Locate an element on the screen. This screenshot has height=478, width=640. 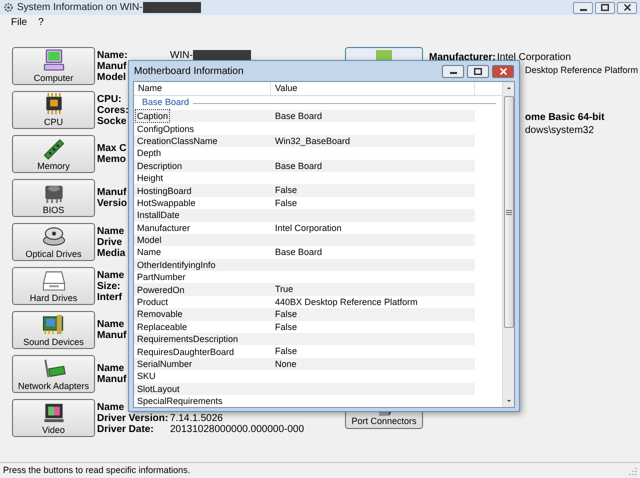
category-button: Network Adapters is located at coordinates (53, 374).